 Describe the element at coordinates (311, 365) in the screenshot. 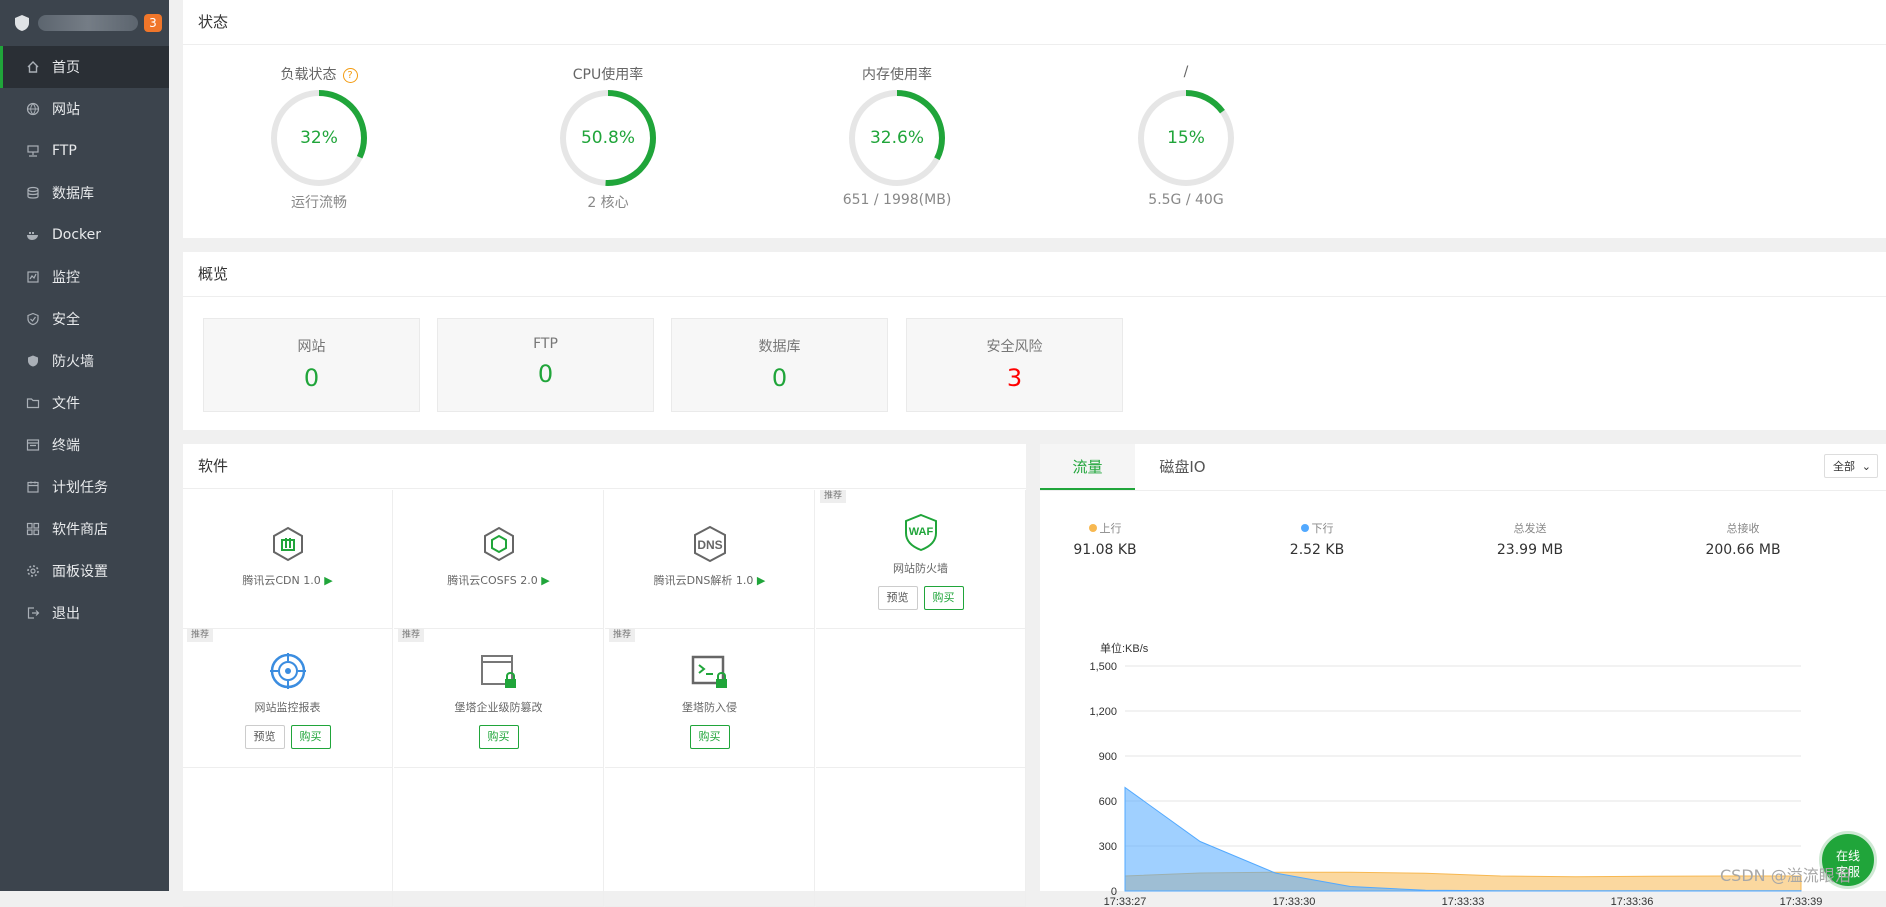

I see `overview-card-0: 网站 0` at that location.